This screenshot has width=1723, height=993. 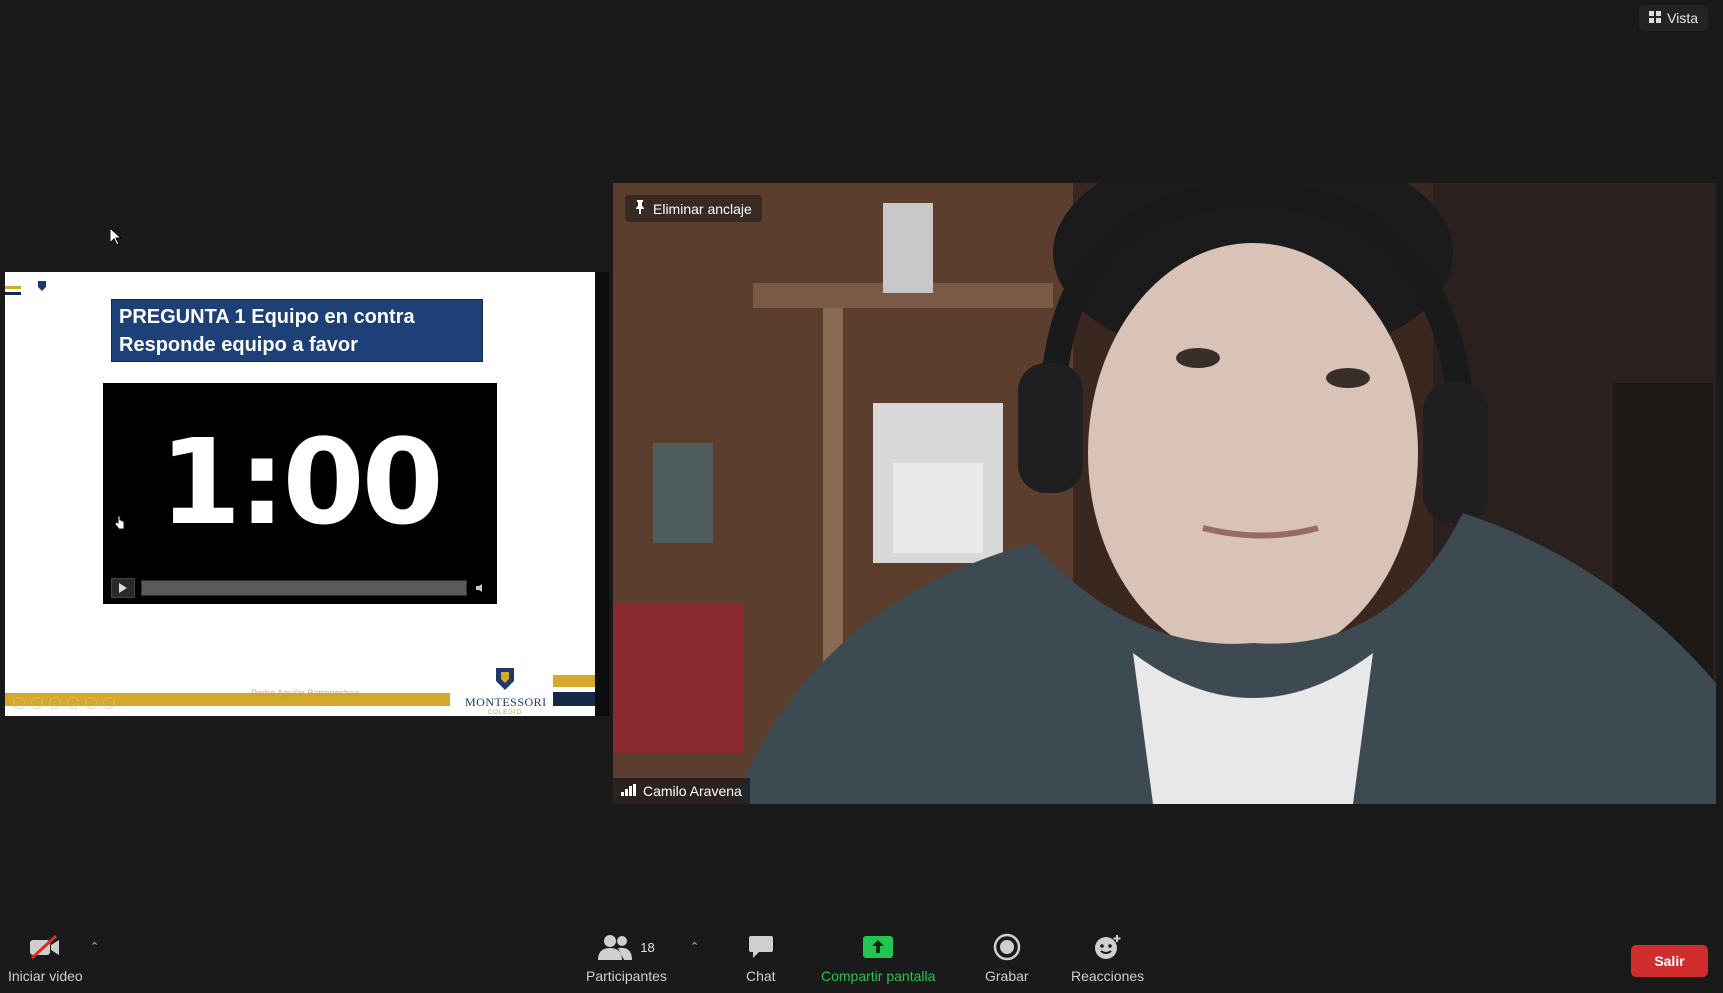 I want to click on montessori-logo: MONTESSORI COLEGIO, so click(x=506, y=692).